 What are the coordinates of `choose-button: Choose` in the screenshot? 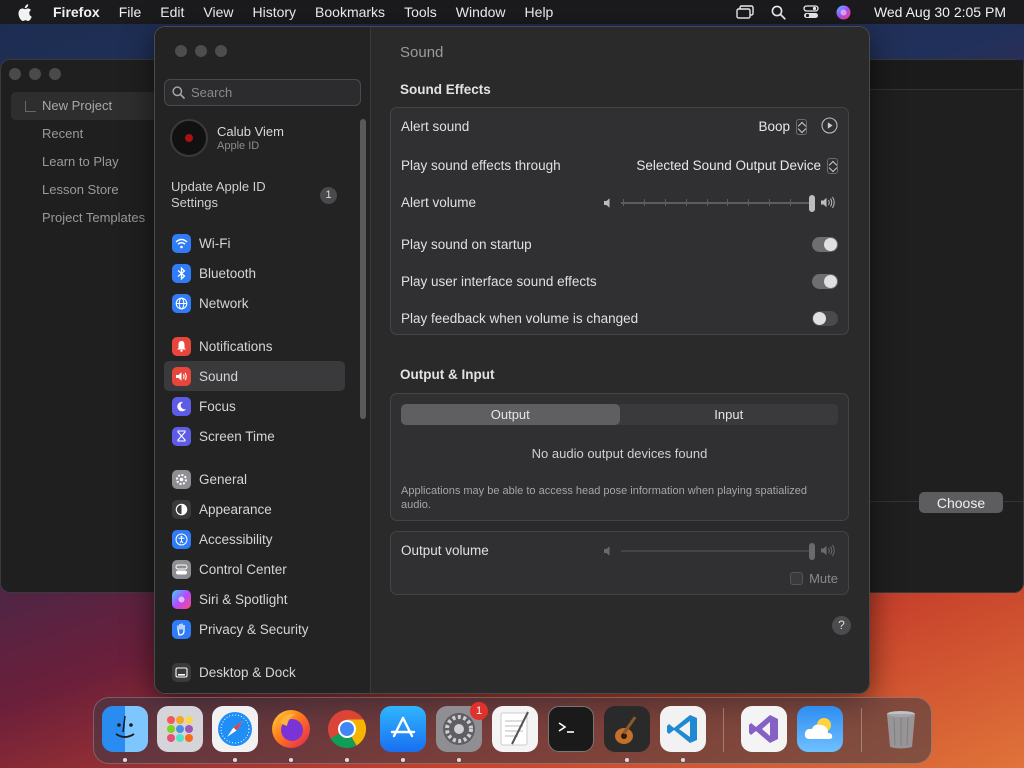 It's located at (961, 502).